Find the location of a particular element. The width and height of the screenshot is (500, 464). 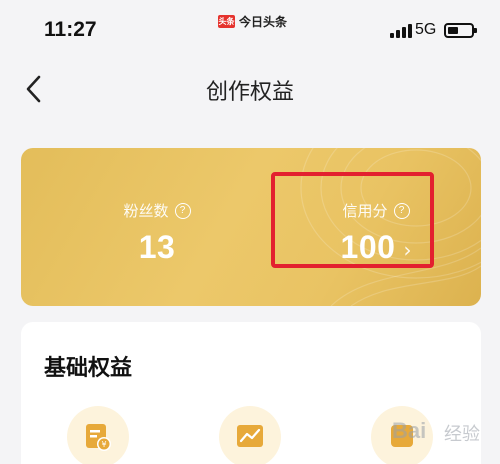

app-name: 今日头条 is located at coordinates (263, 22).